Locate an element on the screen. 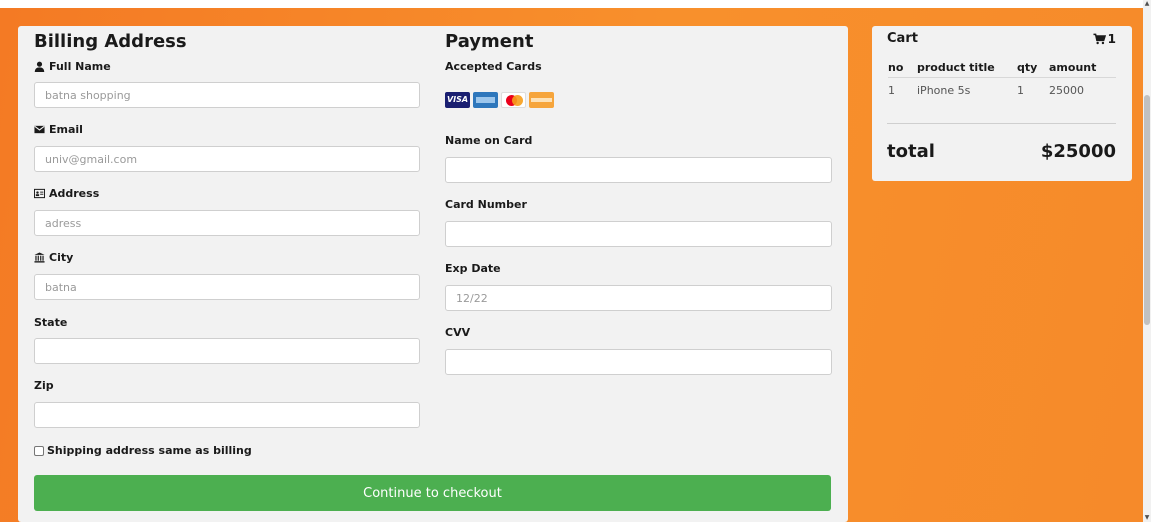  email-input is located at coordinates (227, 159).